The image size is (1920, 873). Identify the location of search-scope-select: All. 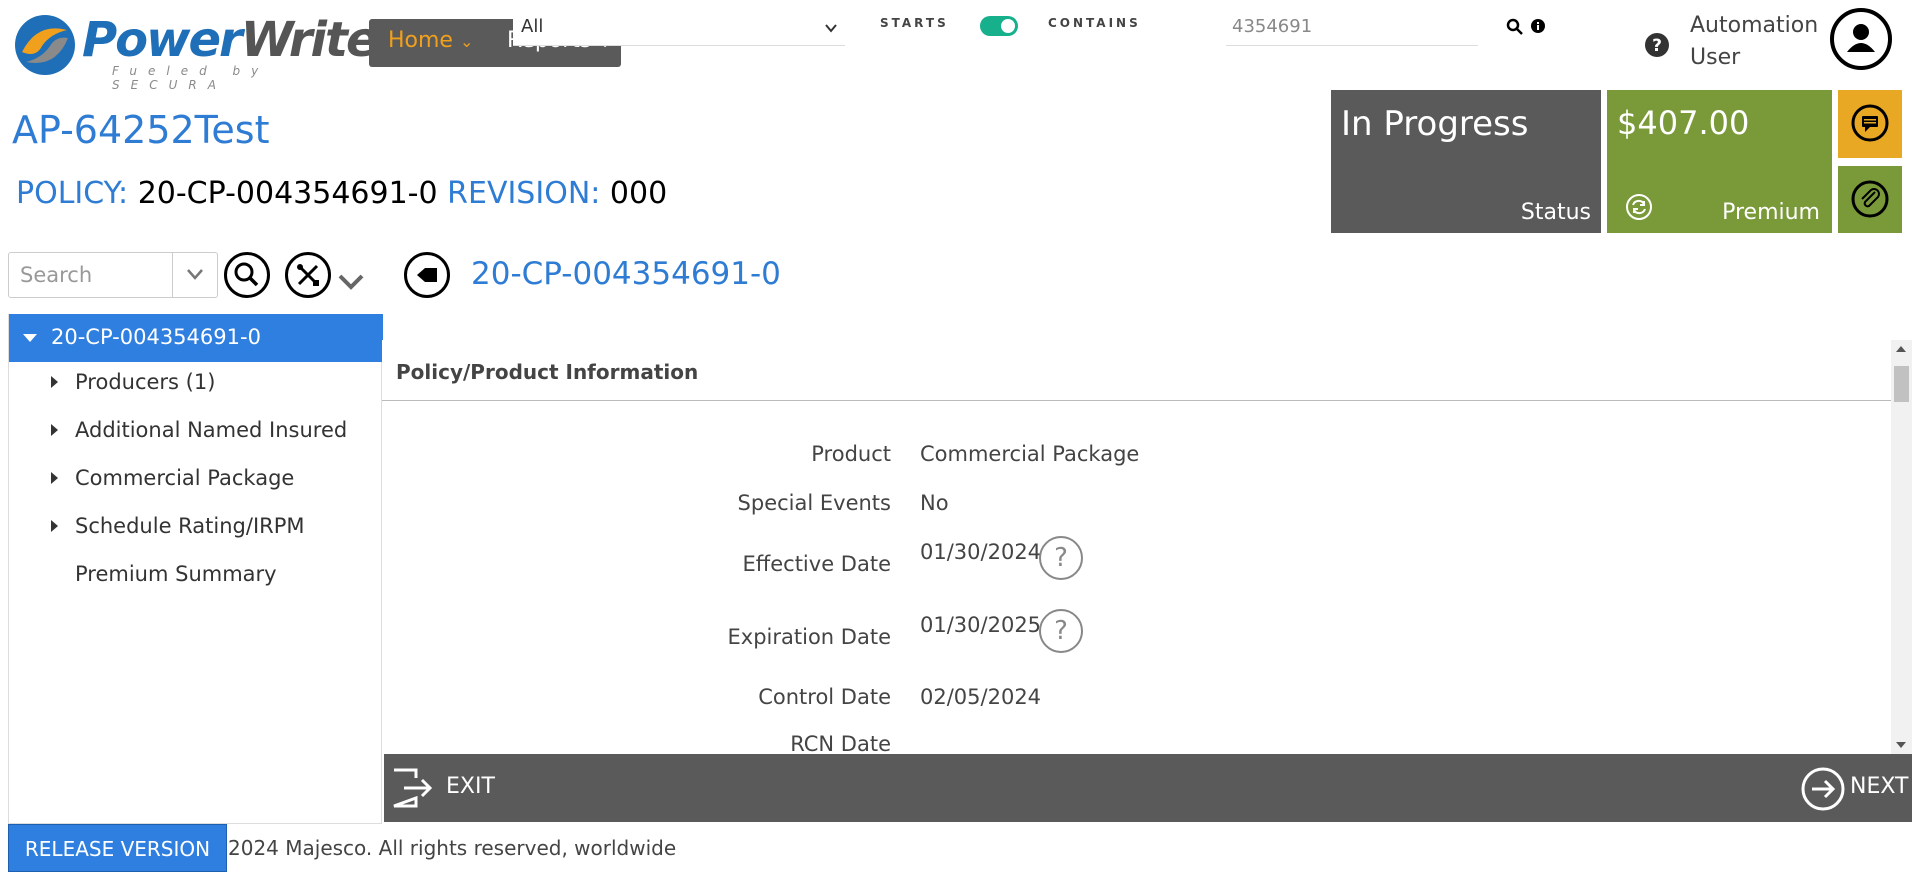
(679, 27).